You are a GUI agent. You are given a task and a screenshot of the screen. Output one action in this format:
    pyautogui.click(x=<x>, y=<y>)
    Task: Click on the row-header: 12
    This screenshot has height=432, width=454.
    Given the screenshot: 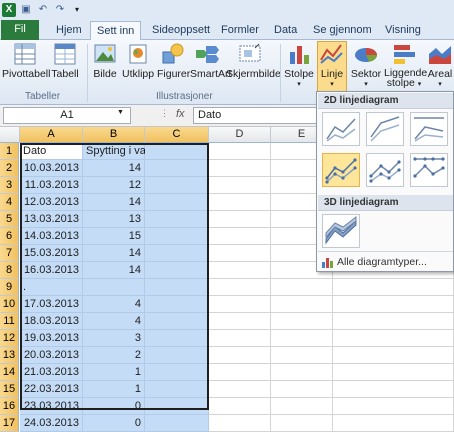 What is the action you would take?
    pyautogui.click(x=9, y=338)
    